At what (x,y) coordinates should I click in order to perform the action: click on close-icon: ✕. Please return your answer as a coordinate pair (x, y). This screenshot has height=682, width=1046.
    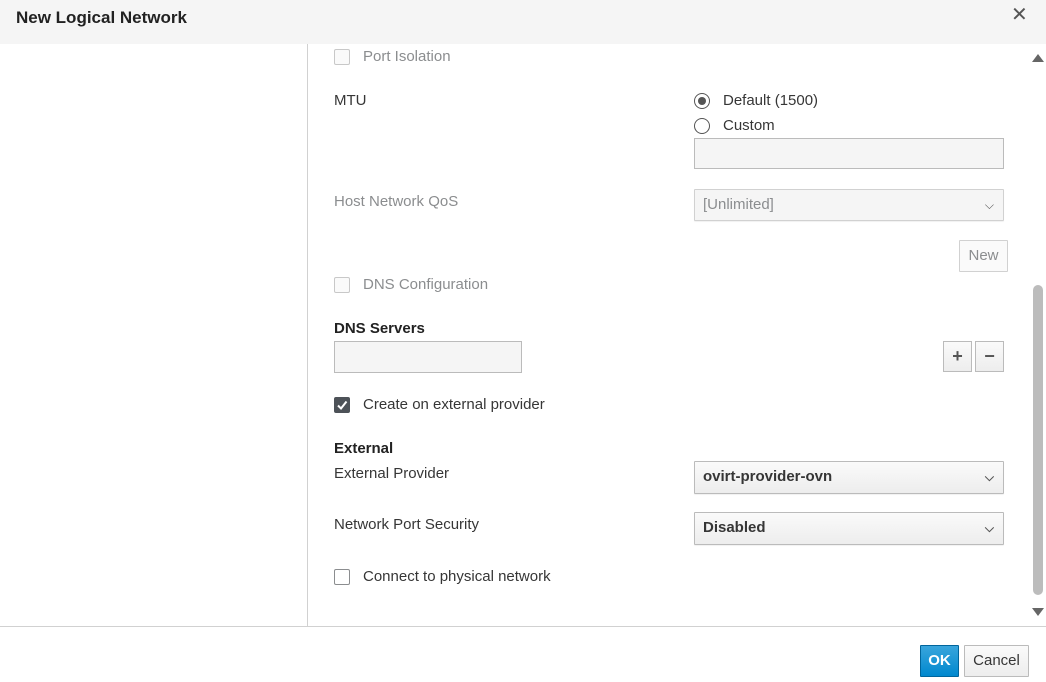
    Looking at the image, I should click on (1019, 15).